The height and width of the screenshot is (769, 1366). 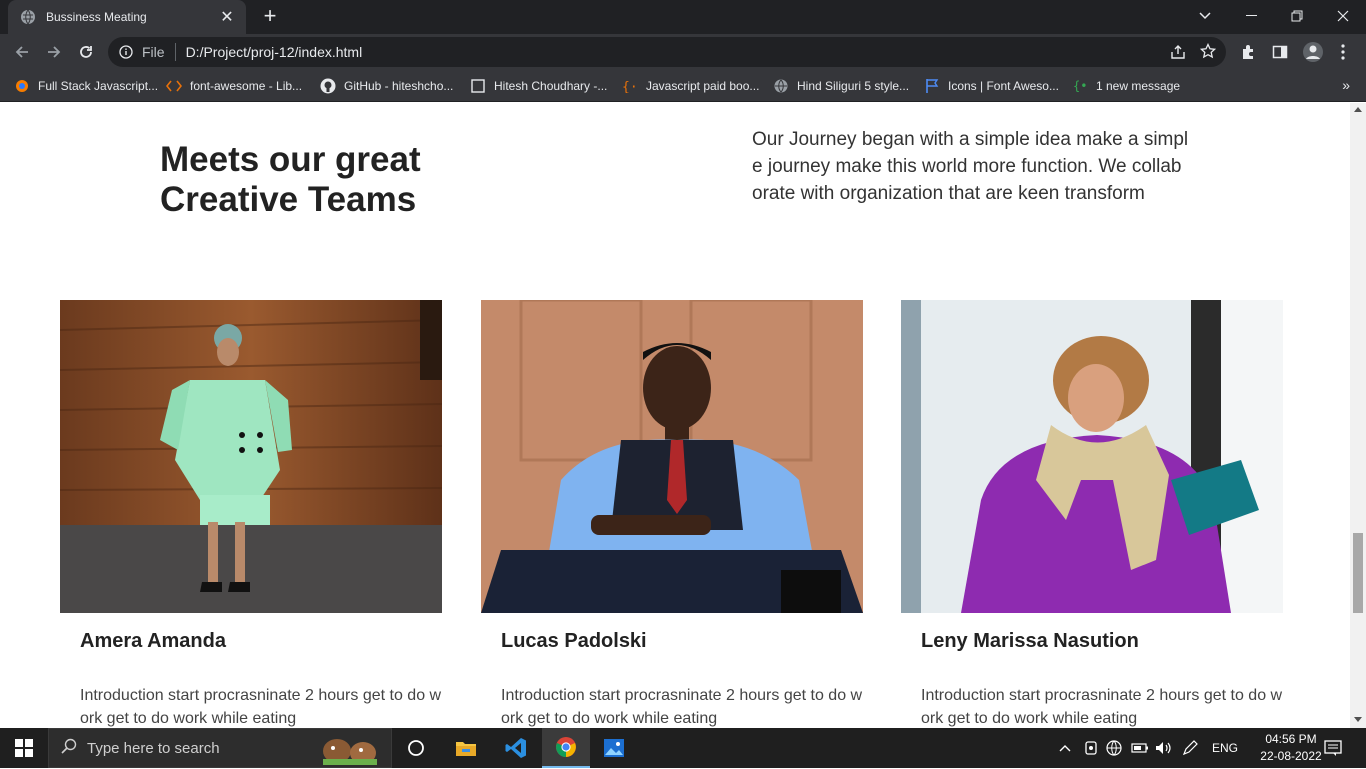 I want to click on close-window-button, so click(x=1343, y=16).